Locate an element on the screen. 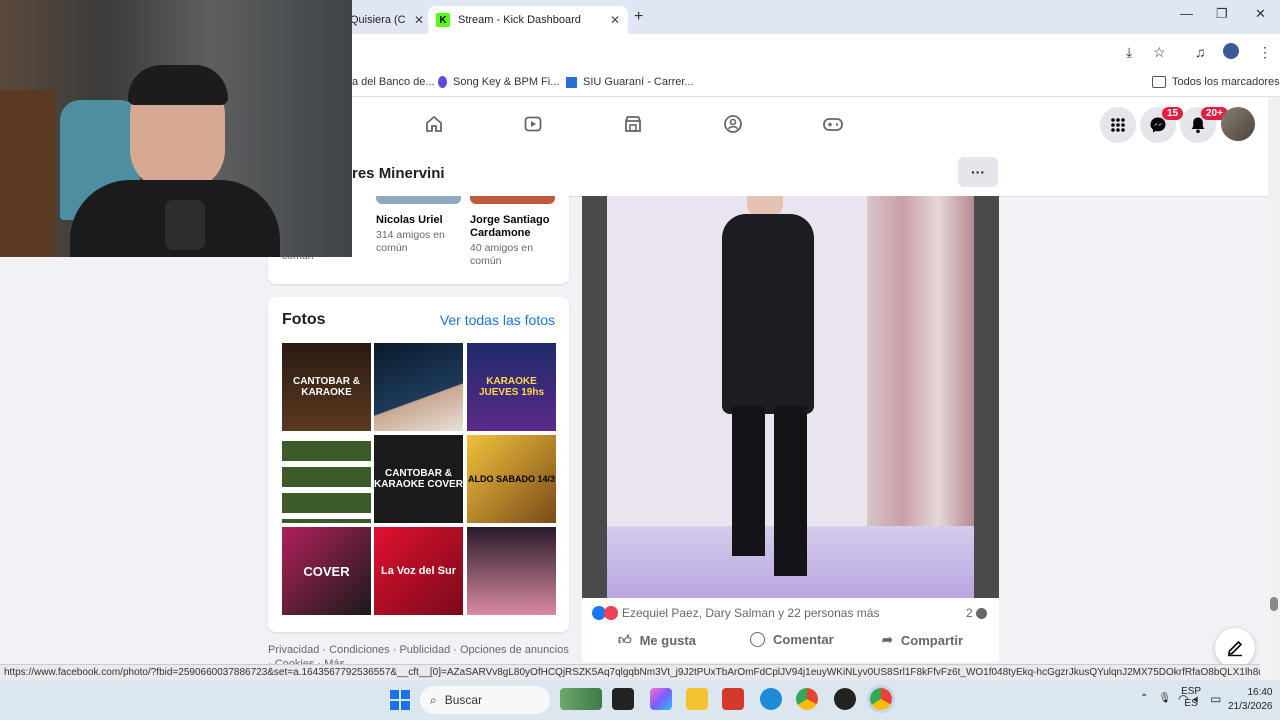 The height and width of the screenshot is (720, 1280). menu-grid-icon is located at coordinates (1118, 125).